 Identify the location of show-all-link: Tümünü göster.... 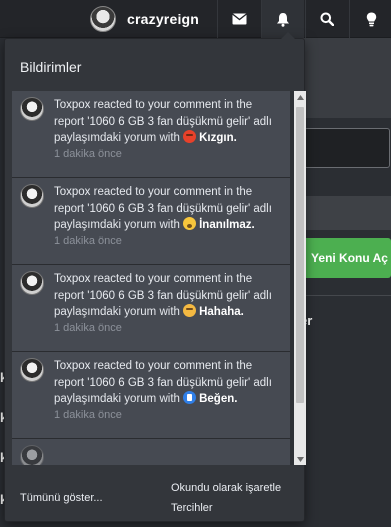
(61, 498).